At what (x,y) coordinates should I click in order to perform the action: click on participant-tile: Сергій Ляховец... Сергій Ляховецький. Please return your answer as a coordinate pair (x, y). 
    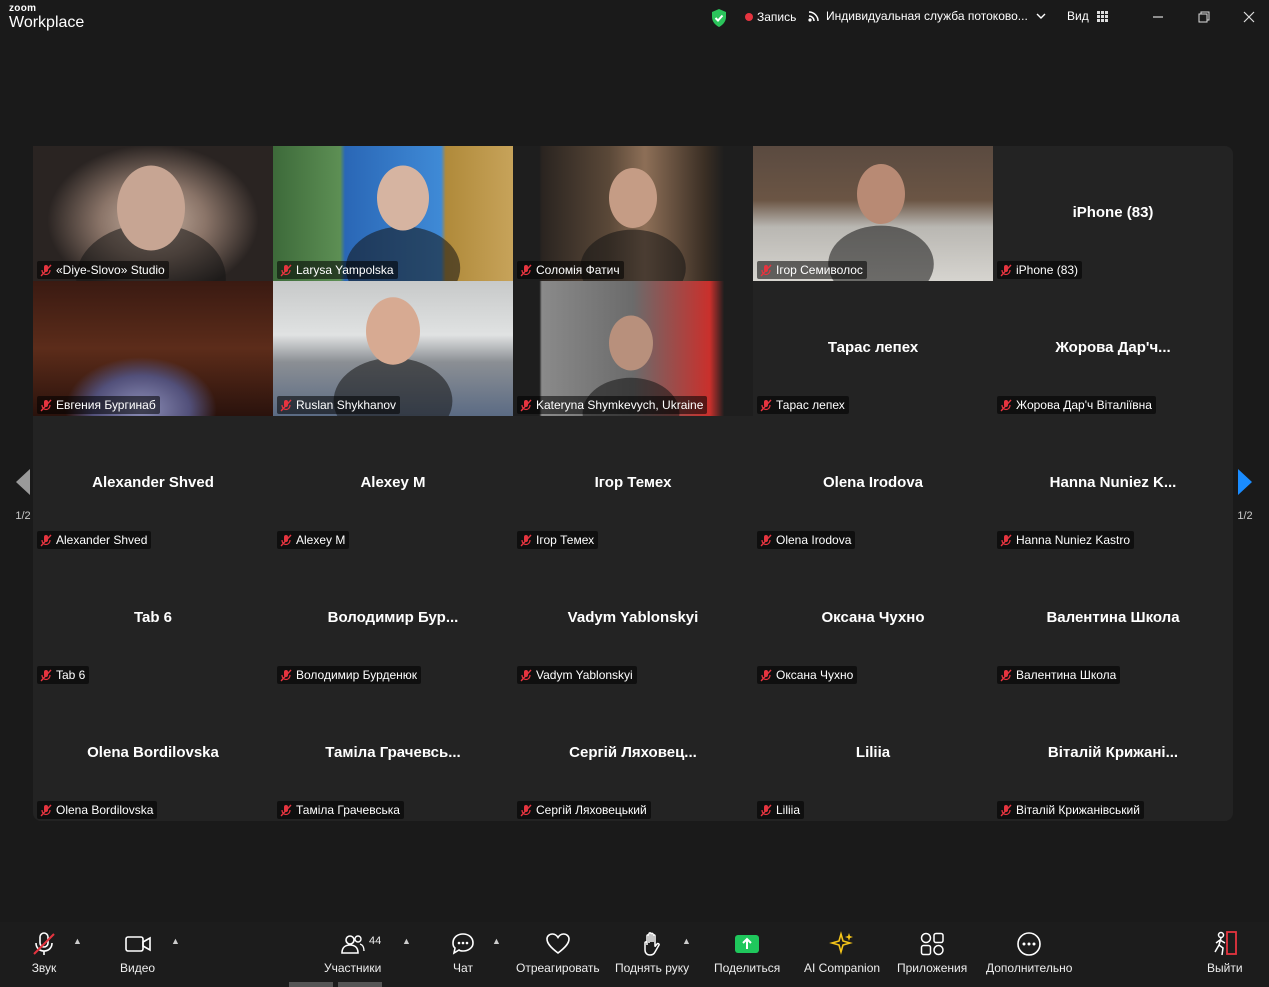
    Looking at the image, I should click on (633, 753).